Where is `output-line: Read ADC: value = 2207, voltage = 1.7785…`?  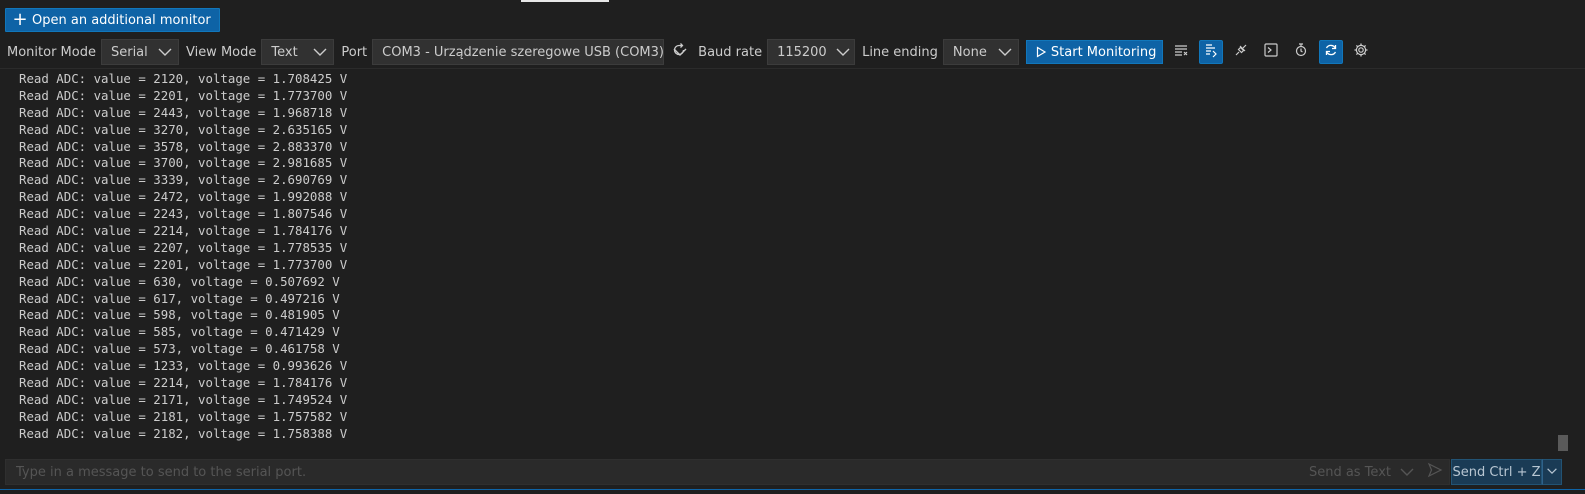 output-line: Read ADC: value = 2207, voltage = 1.7785… is located at coordinates (183, 247).